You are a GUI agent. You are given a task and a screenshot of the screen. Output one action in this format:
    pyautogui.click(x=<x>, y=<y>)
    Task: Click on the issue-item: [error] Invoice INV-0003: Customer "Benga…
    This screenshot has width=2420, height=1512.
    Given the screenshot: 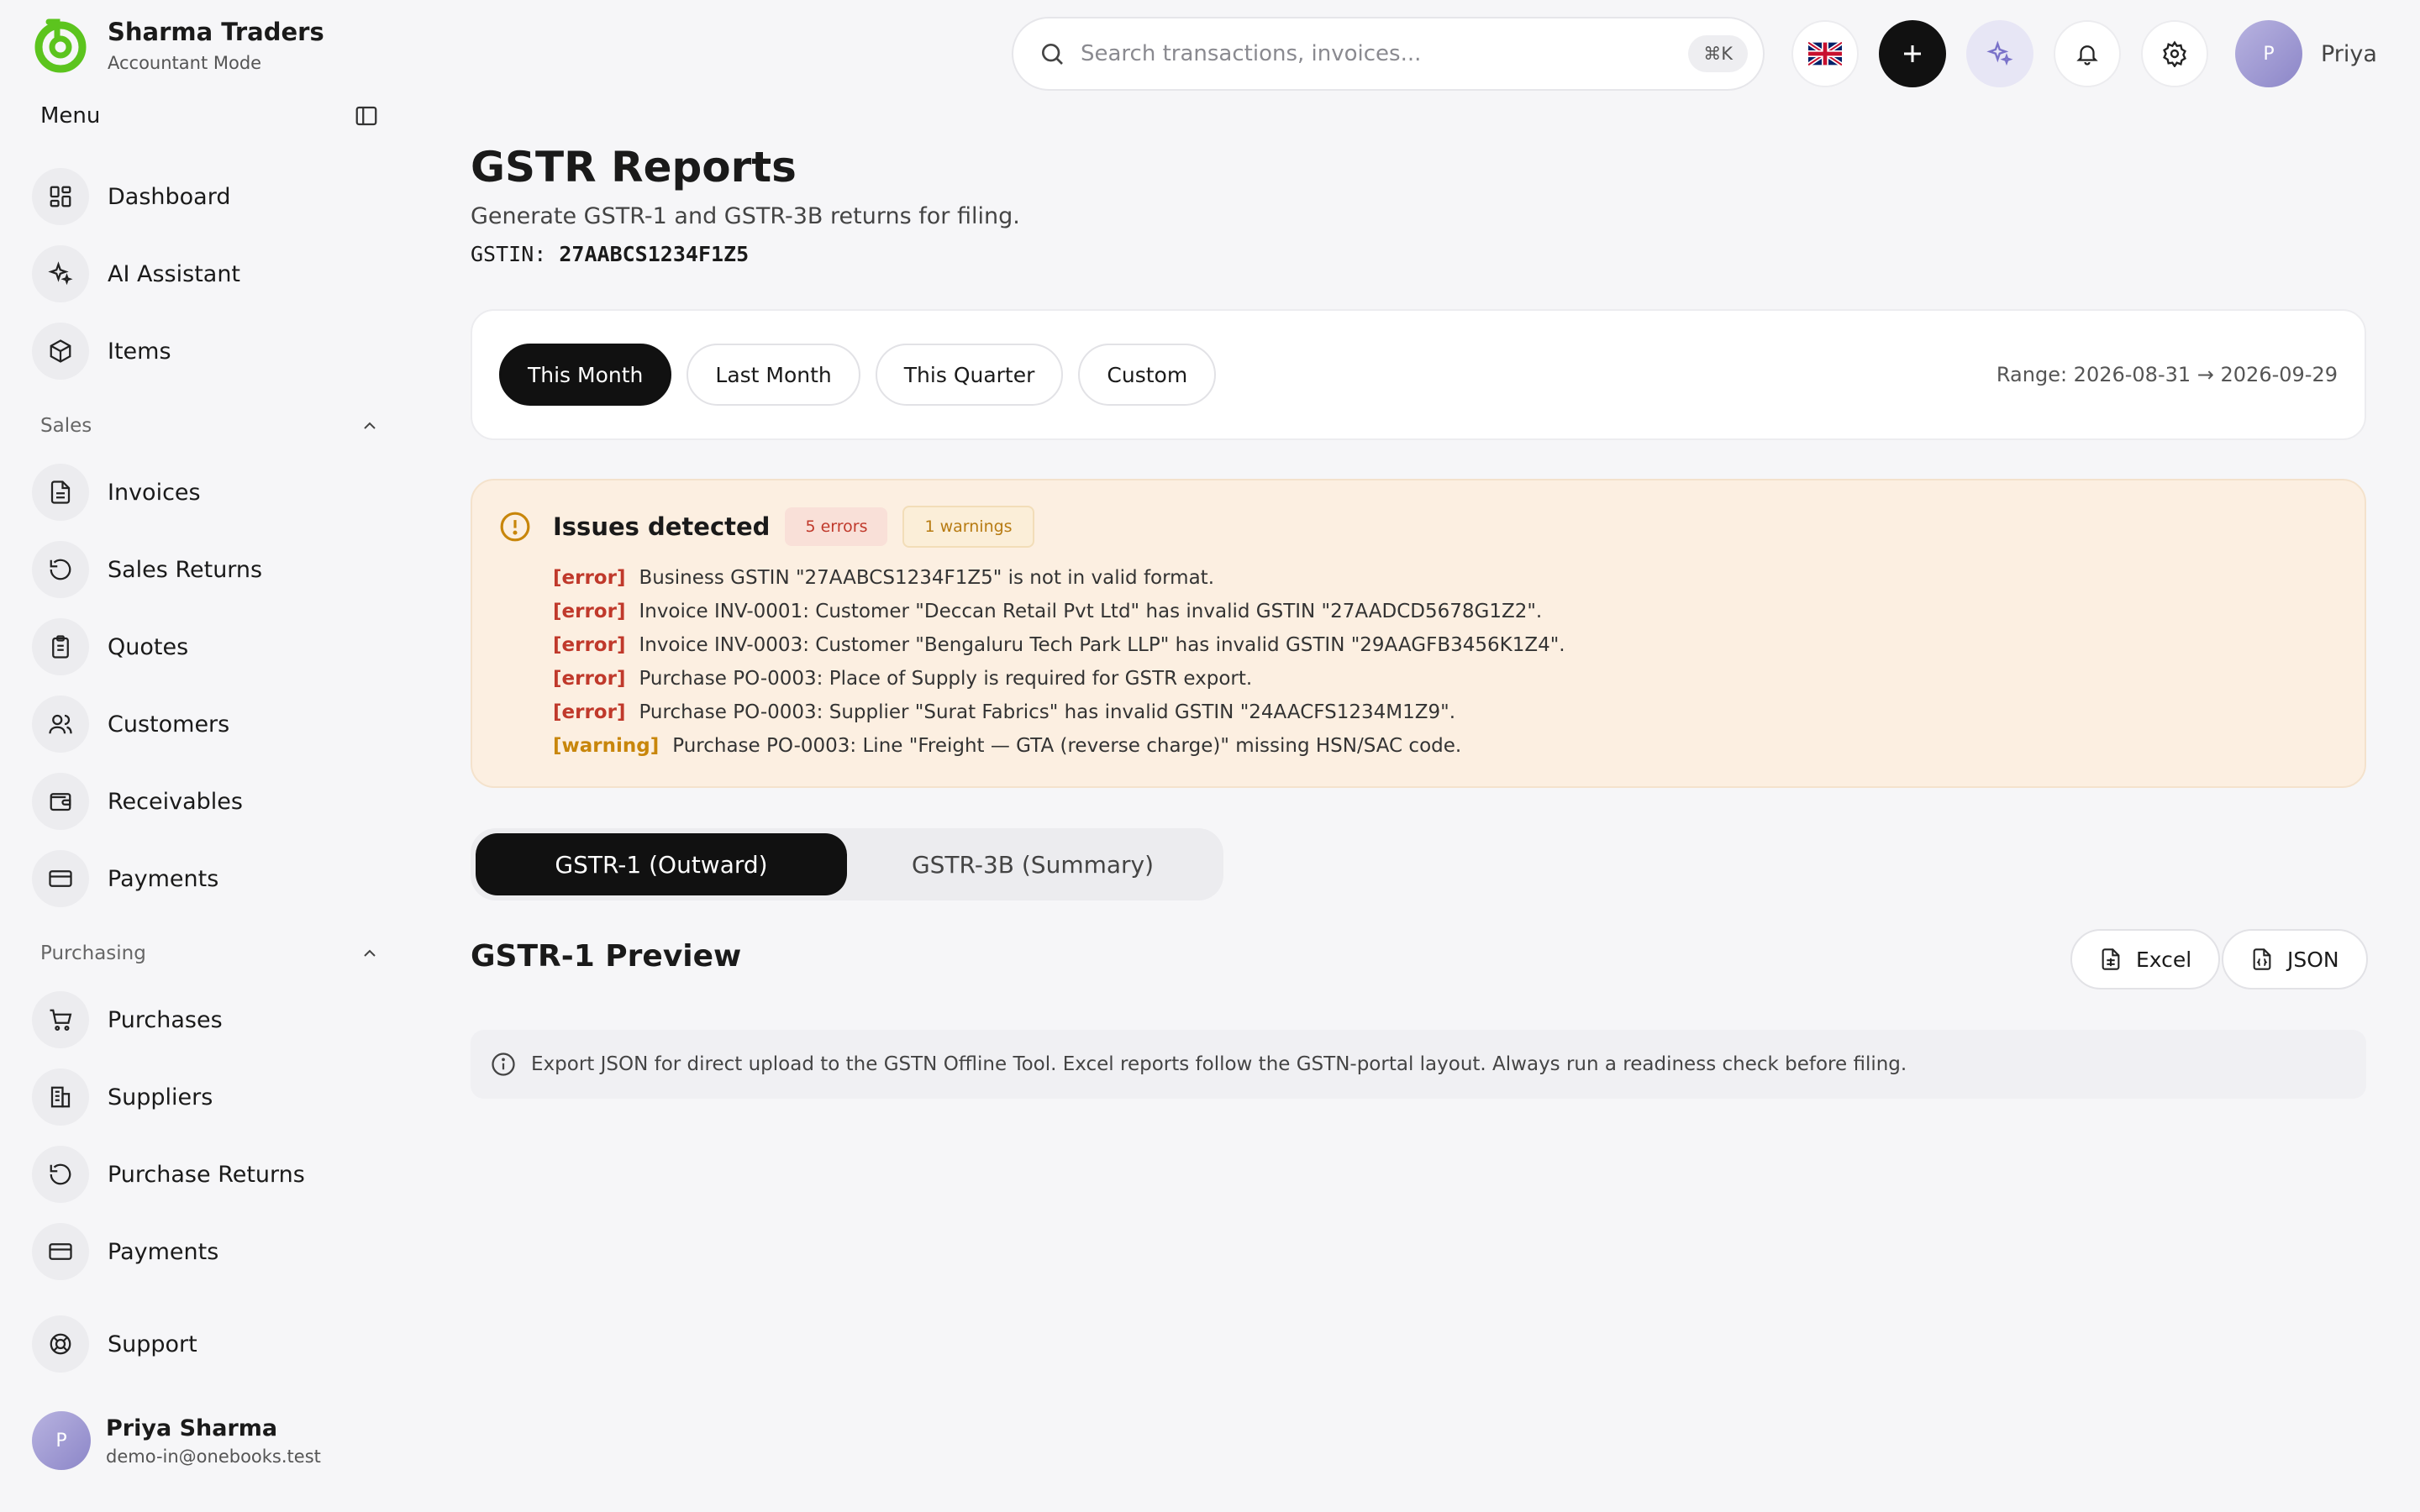 What is the action you would take?
    pyautogui.click(x=1445, y=645)
    